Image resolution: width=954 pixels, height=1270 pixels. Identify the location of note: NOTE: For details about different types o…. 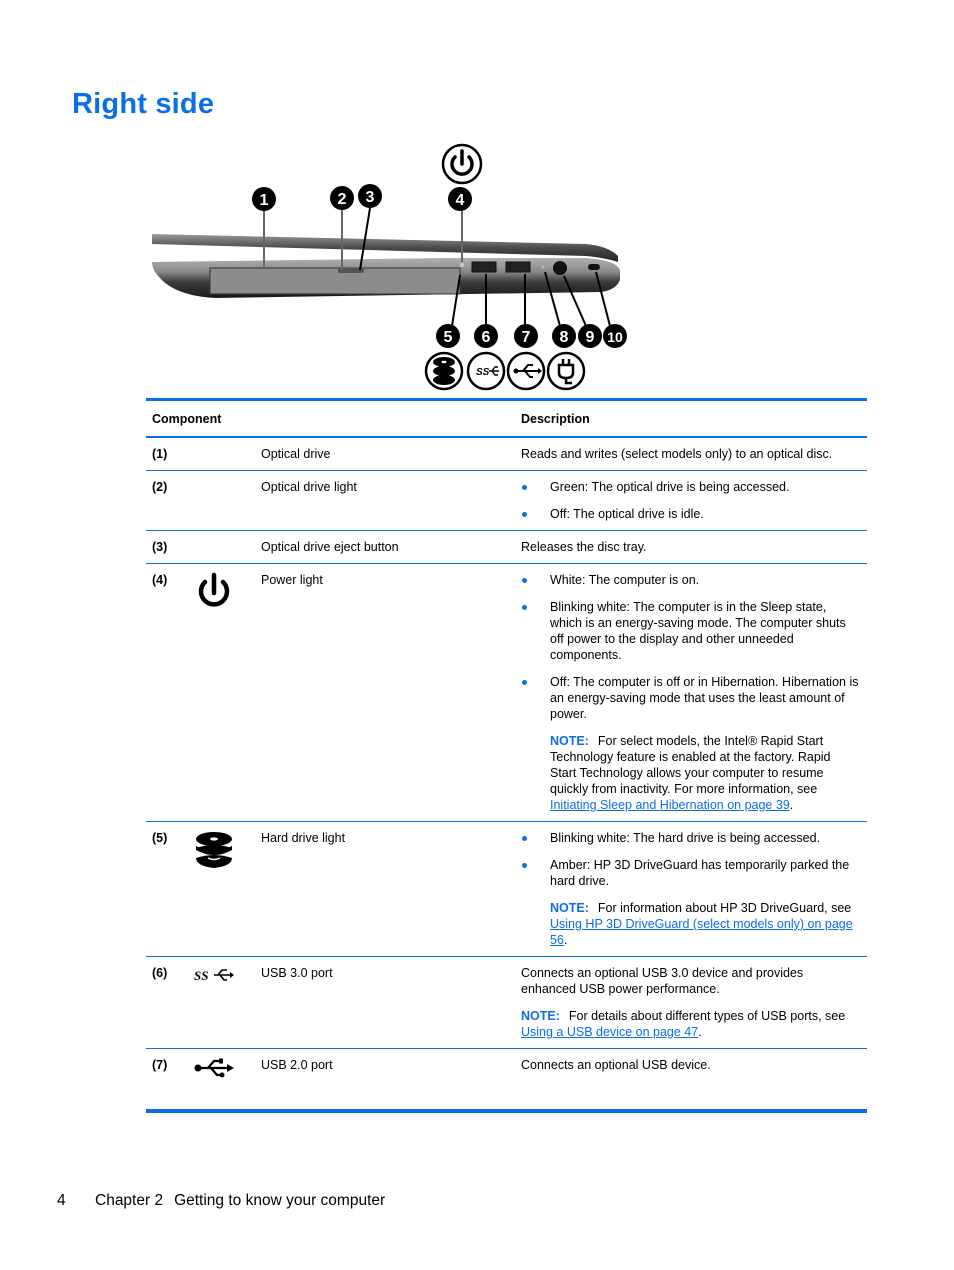
(683, 1024).